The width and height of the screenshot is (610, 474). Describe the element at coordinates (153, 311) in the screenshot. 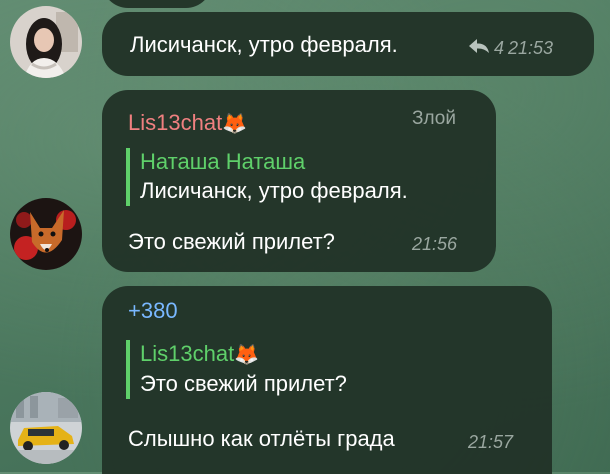

I see `sender-phone: +380` at that location.